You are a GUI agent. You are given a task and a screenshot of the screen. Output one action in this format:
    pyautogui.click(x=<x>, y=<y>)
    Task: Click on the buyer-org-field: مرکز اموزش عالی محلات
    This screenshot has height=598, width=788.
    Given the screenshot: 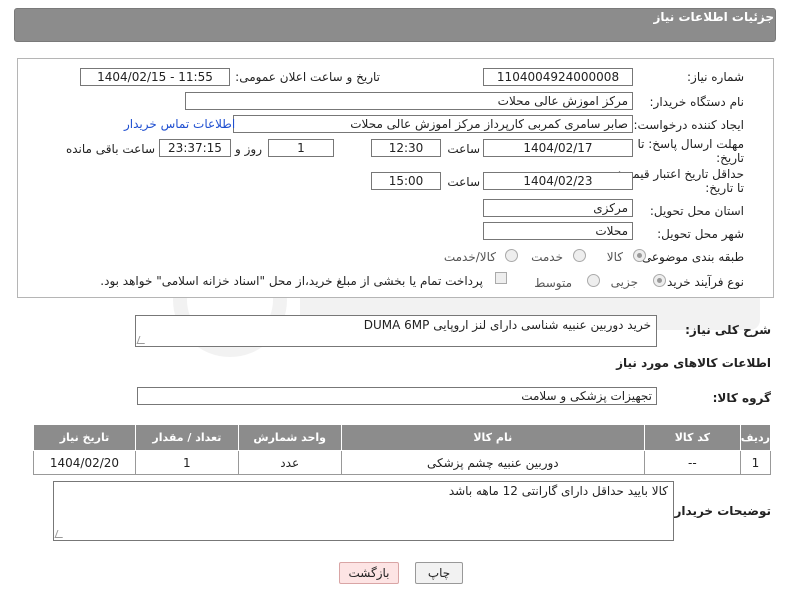 What is the action you would take?
    pyautogui.click(x=409, y=101)
    